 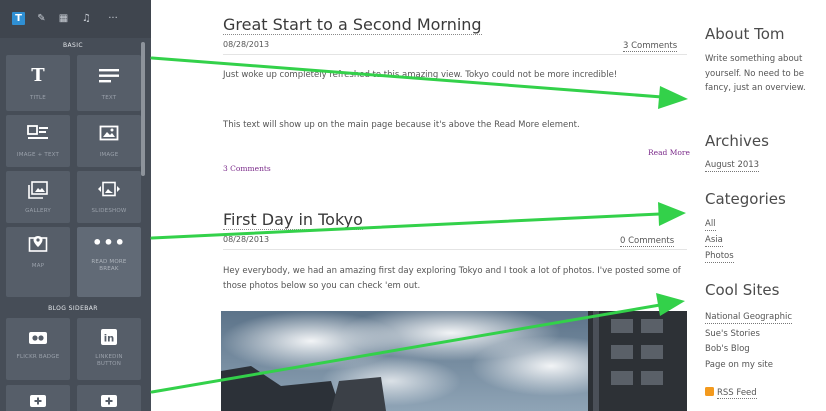 What do you see at coordinates (38, 190) in the screenshot?
I see `gallery-icon` at bounding box center [38, 190].